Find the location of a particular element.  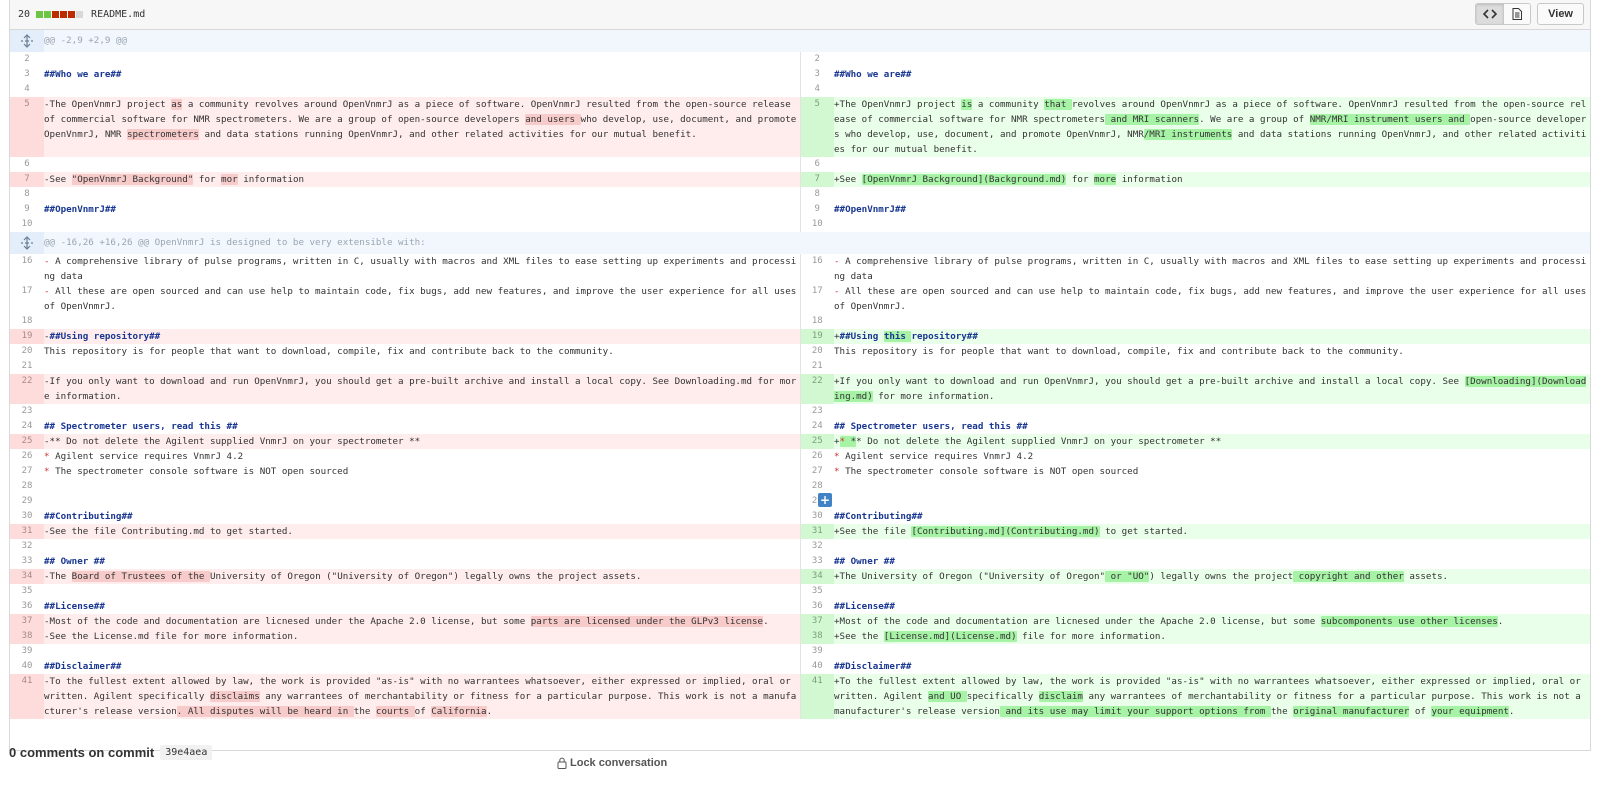

line-number: 29 is located at coordinates (27, 501).